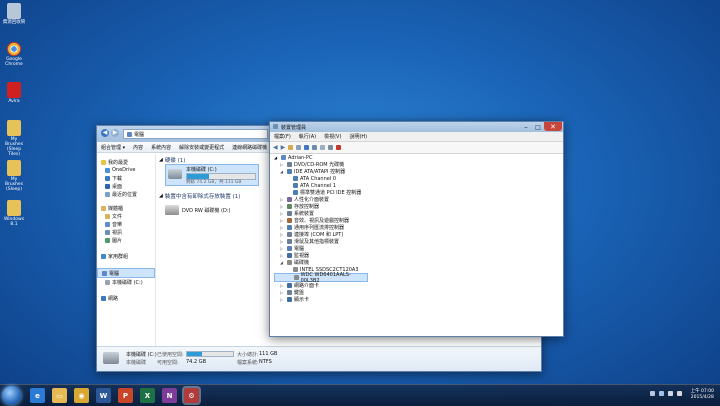 This screenshot has width=720, height=406. Describe the element at coordinates (315, 147) in the screenshot. I see `scan-hardware-icon` at that location.